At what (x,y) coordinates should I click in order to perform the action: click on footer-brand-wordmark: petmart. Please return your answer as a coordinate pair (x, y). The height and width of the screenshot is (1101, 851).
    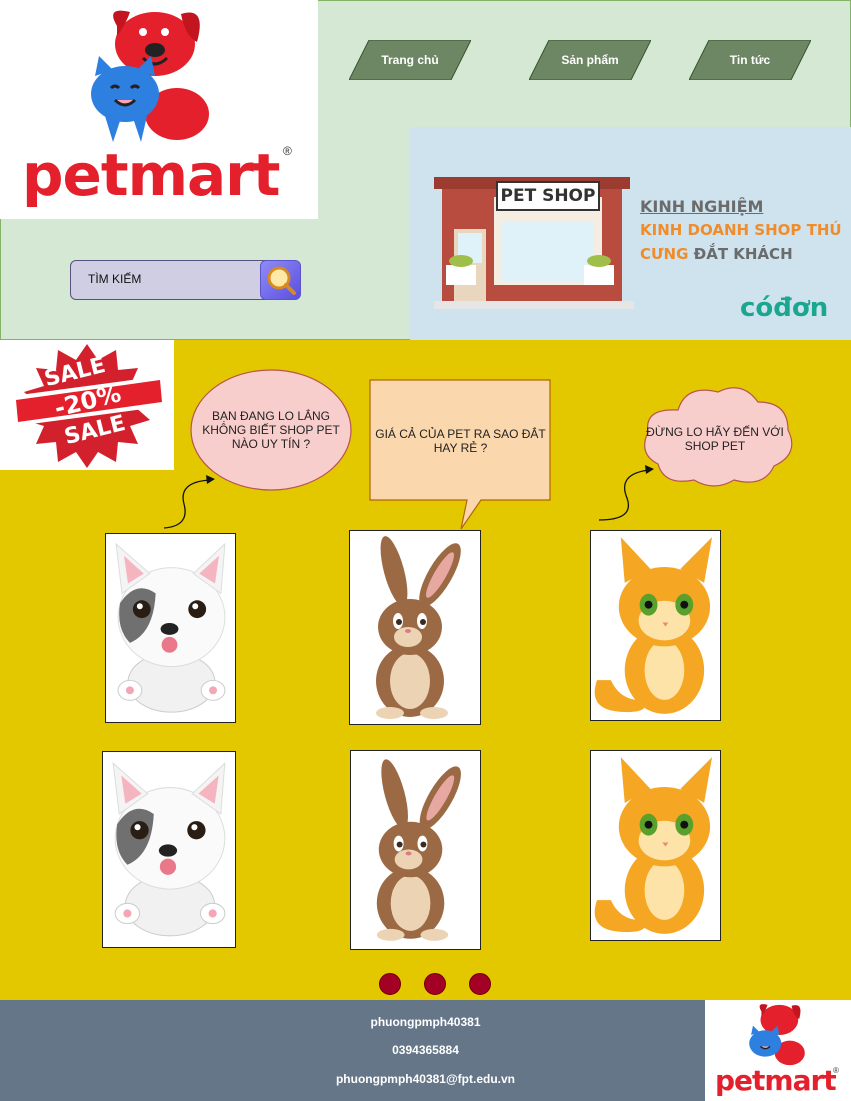
    Looking at the image, I should click on (776, 1081).